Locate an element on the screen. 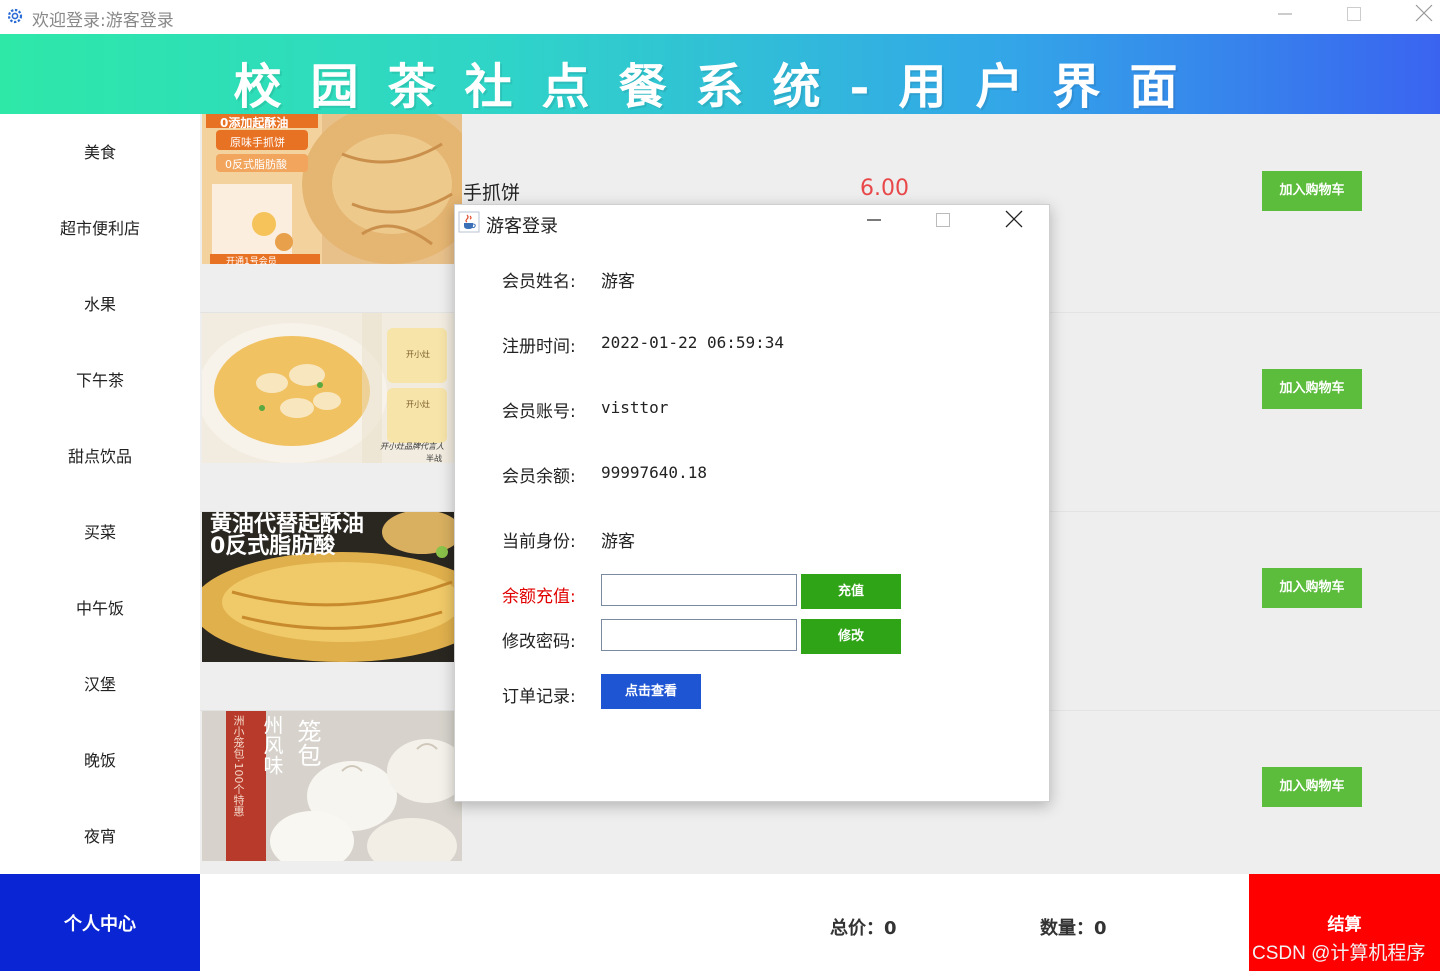  header-banner: 校园茶社点餐系统-用户界面 is located at coordinates (720, 74).